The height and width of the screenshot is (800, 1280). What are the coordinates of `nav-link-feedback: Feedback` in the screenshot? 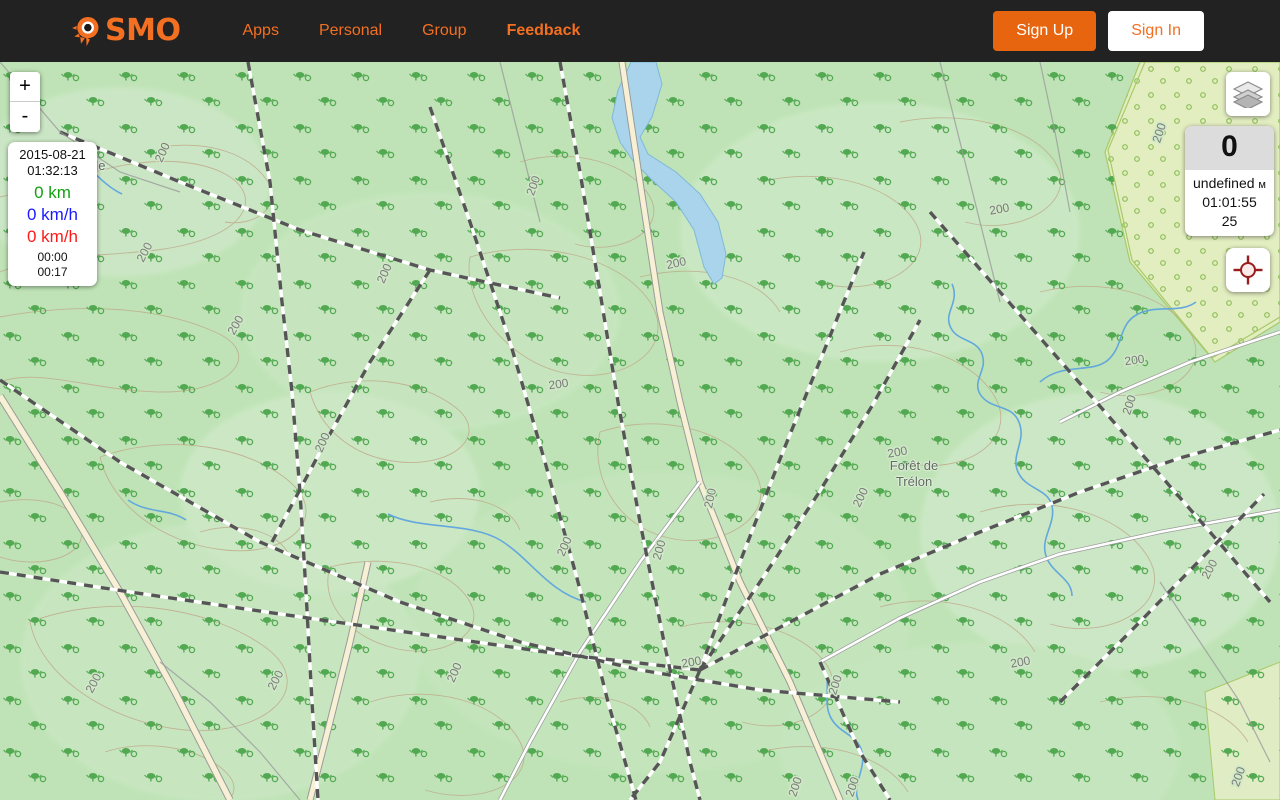 It's located at (544, 31).